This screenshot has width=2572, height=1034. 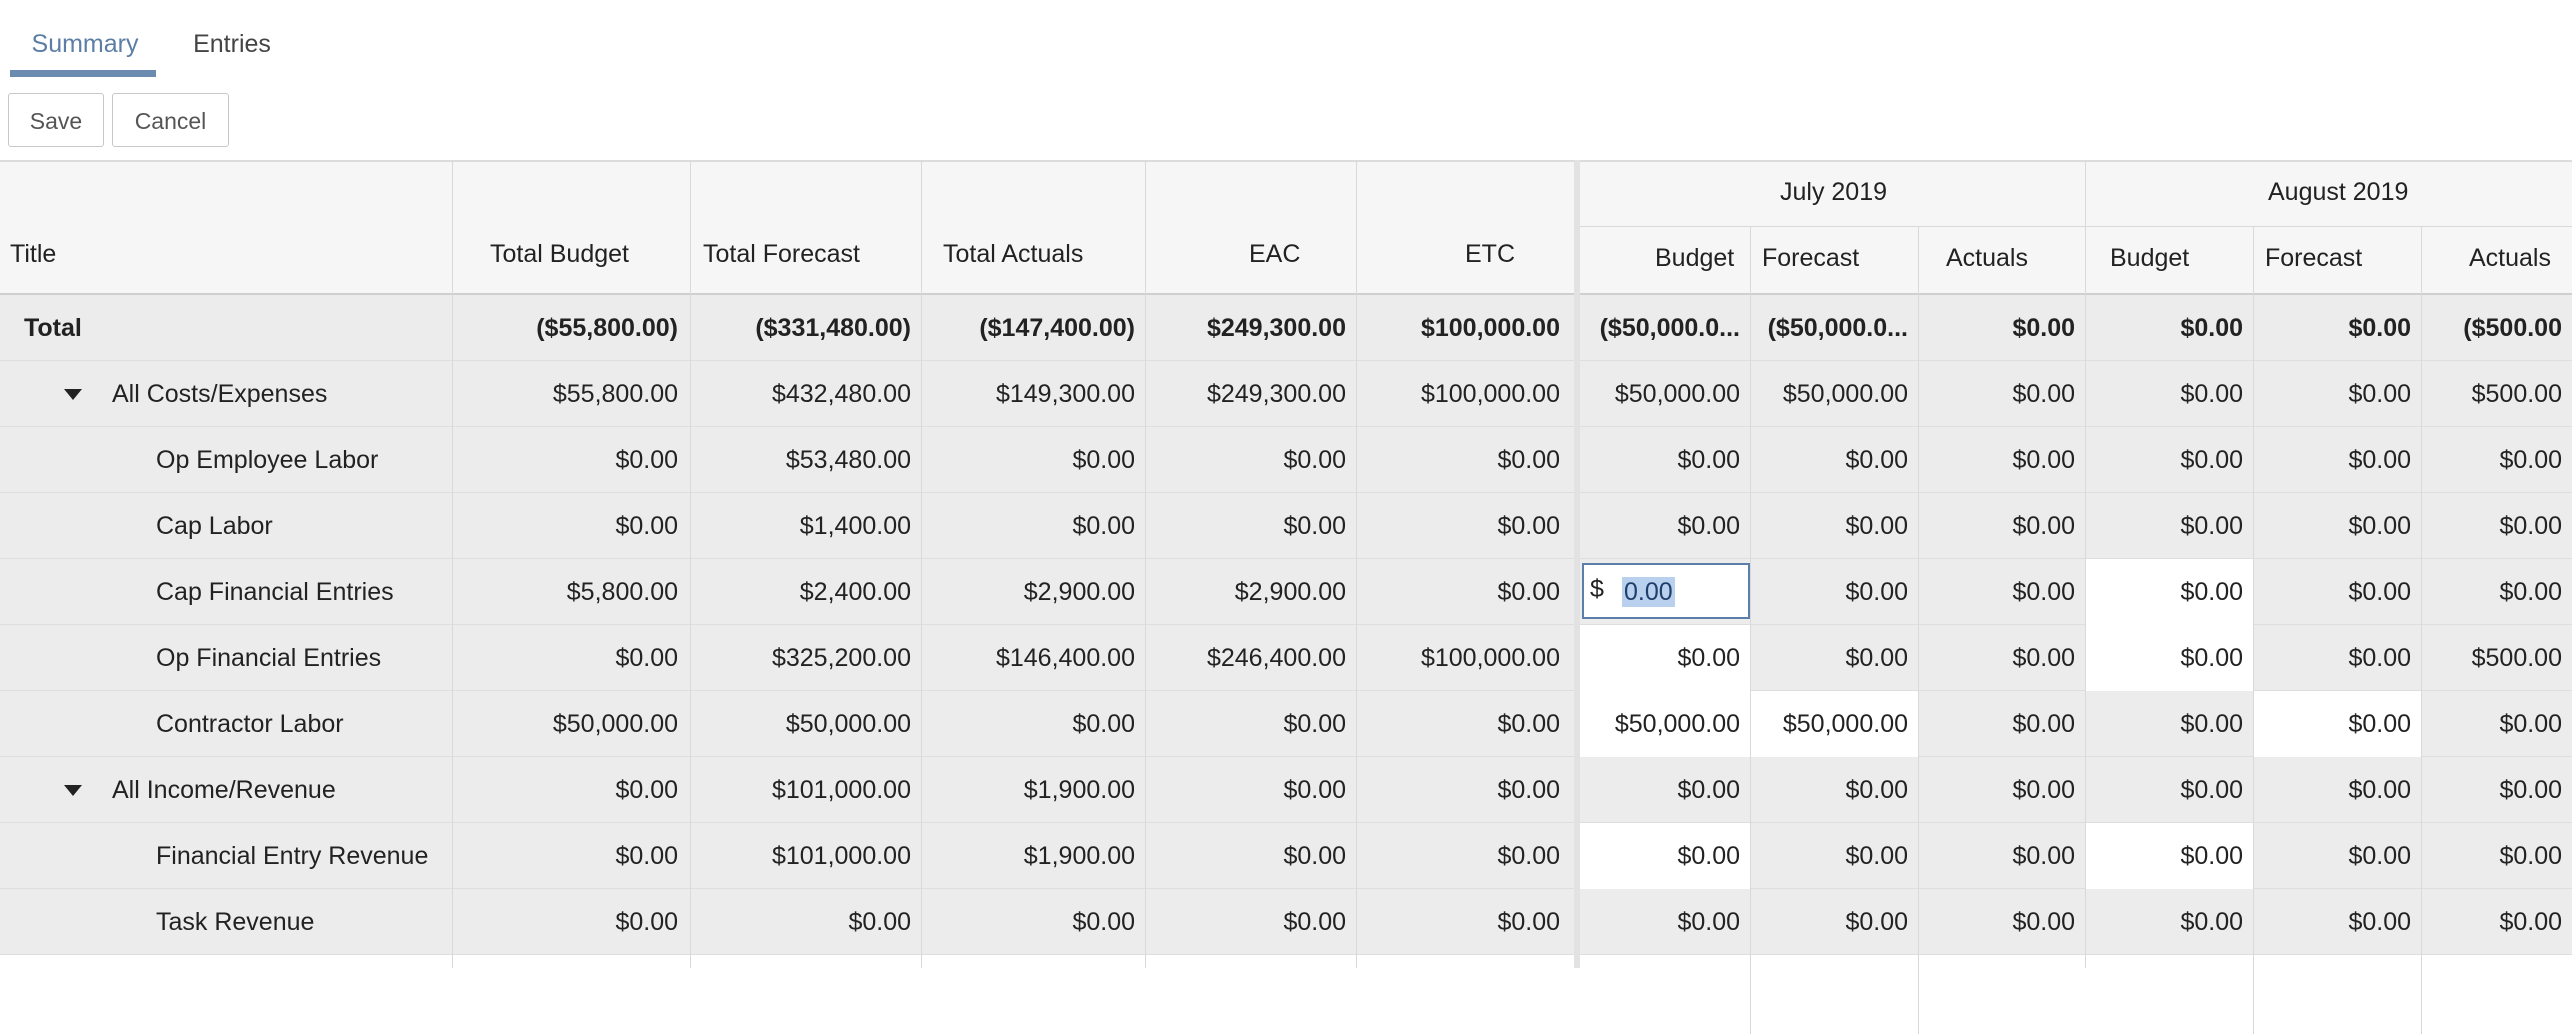 I want to click on cell-total-forecast: $325,200.00, so click(x=841, y=658).